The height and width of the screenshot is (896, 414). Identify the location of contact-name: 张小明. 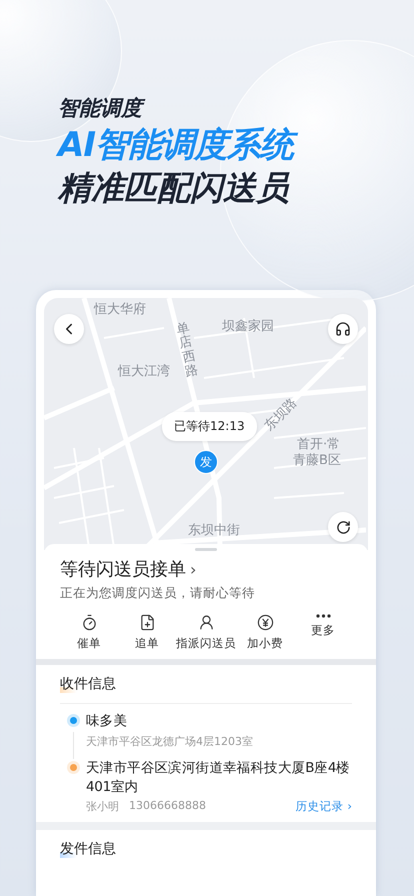
(102, 806).